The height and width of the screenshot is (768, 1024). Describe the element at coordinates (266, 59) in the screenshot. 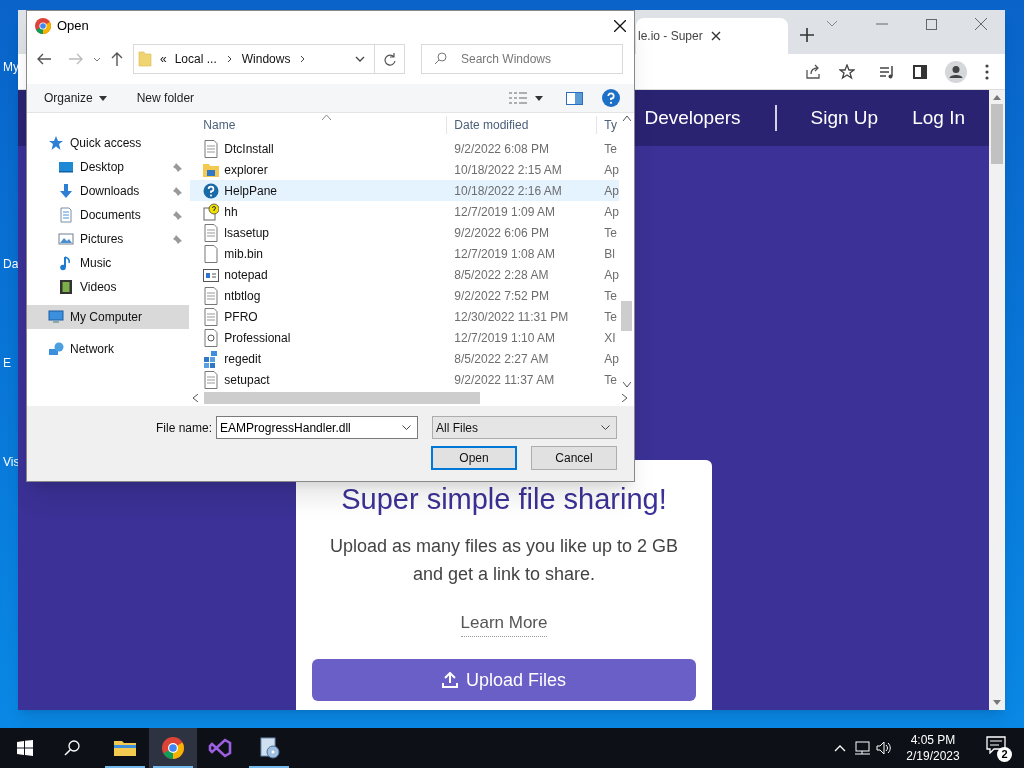

I see `breadcrumb-item: Windows` at that location.